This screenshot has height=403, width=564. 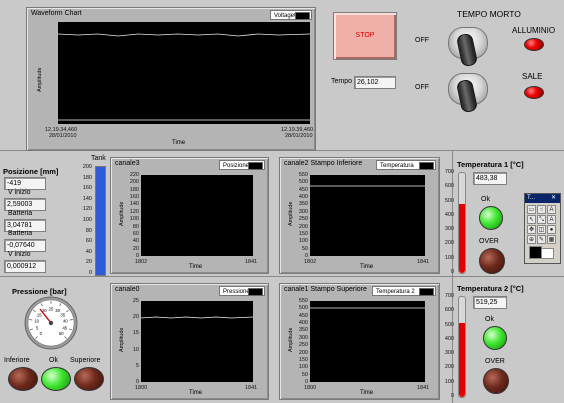 What do you see at coordinates (551, 219) in the screenshot?
I see `tool-label-icon: A` at bounding box center [551, 219].